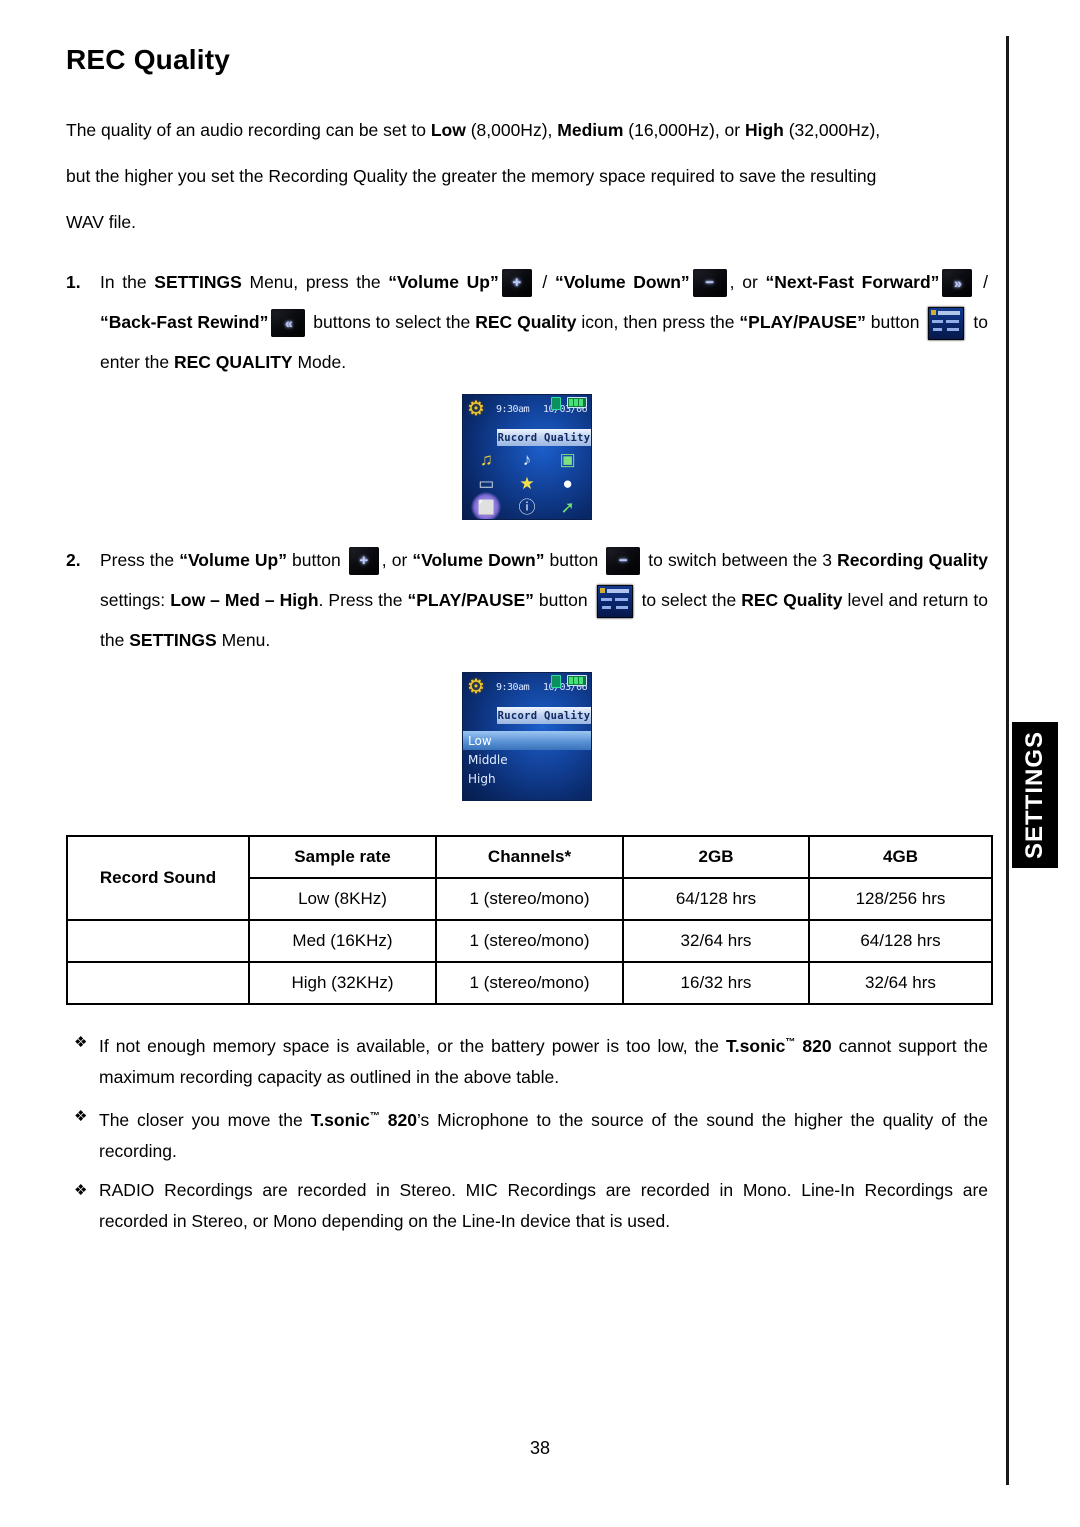  I want to click on exit-running-icon: ➚, so click(567, 507).